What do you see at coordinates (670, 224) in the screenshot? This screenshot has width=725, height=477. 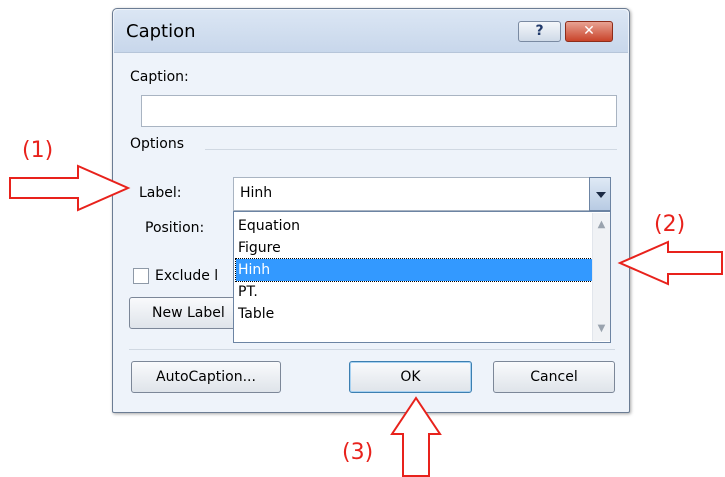 I see `annotation-2: (2)` at bounding box center [670, 224].